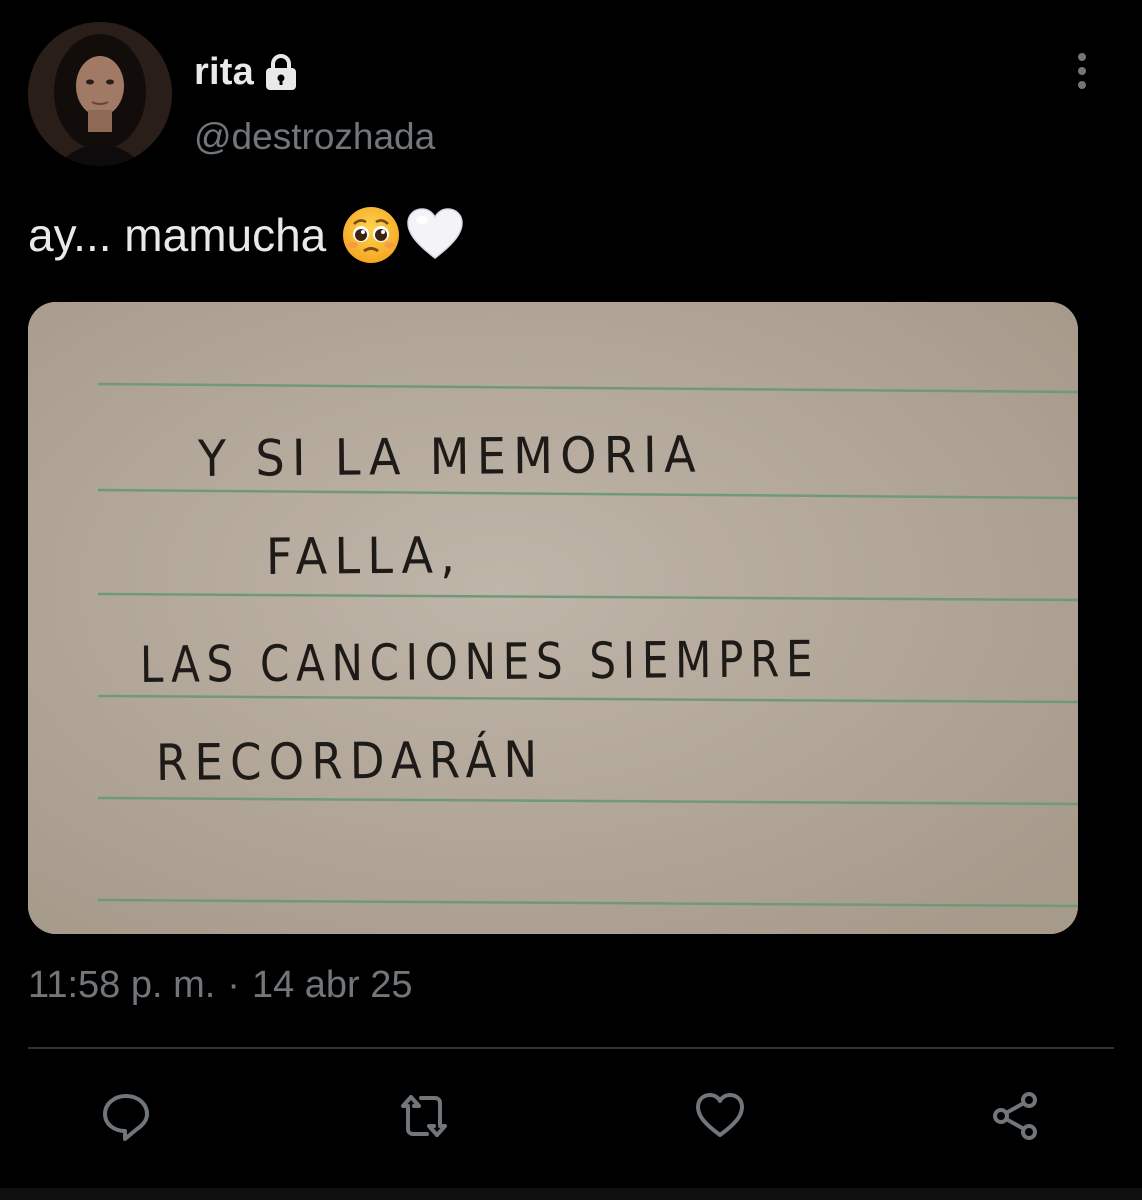  I want to click on share-button, so click(1016, 1116).